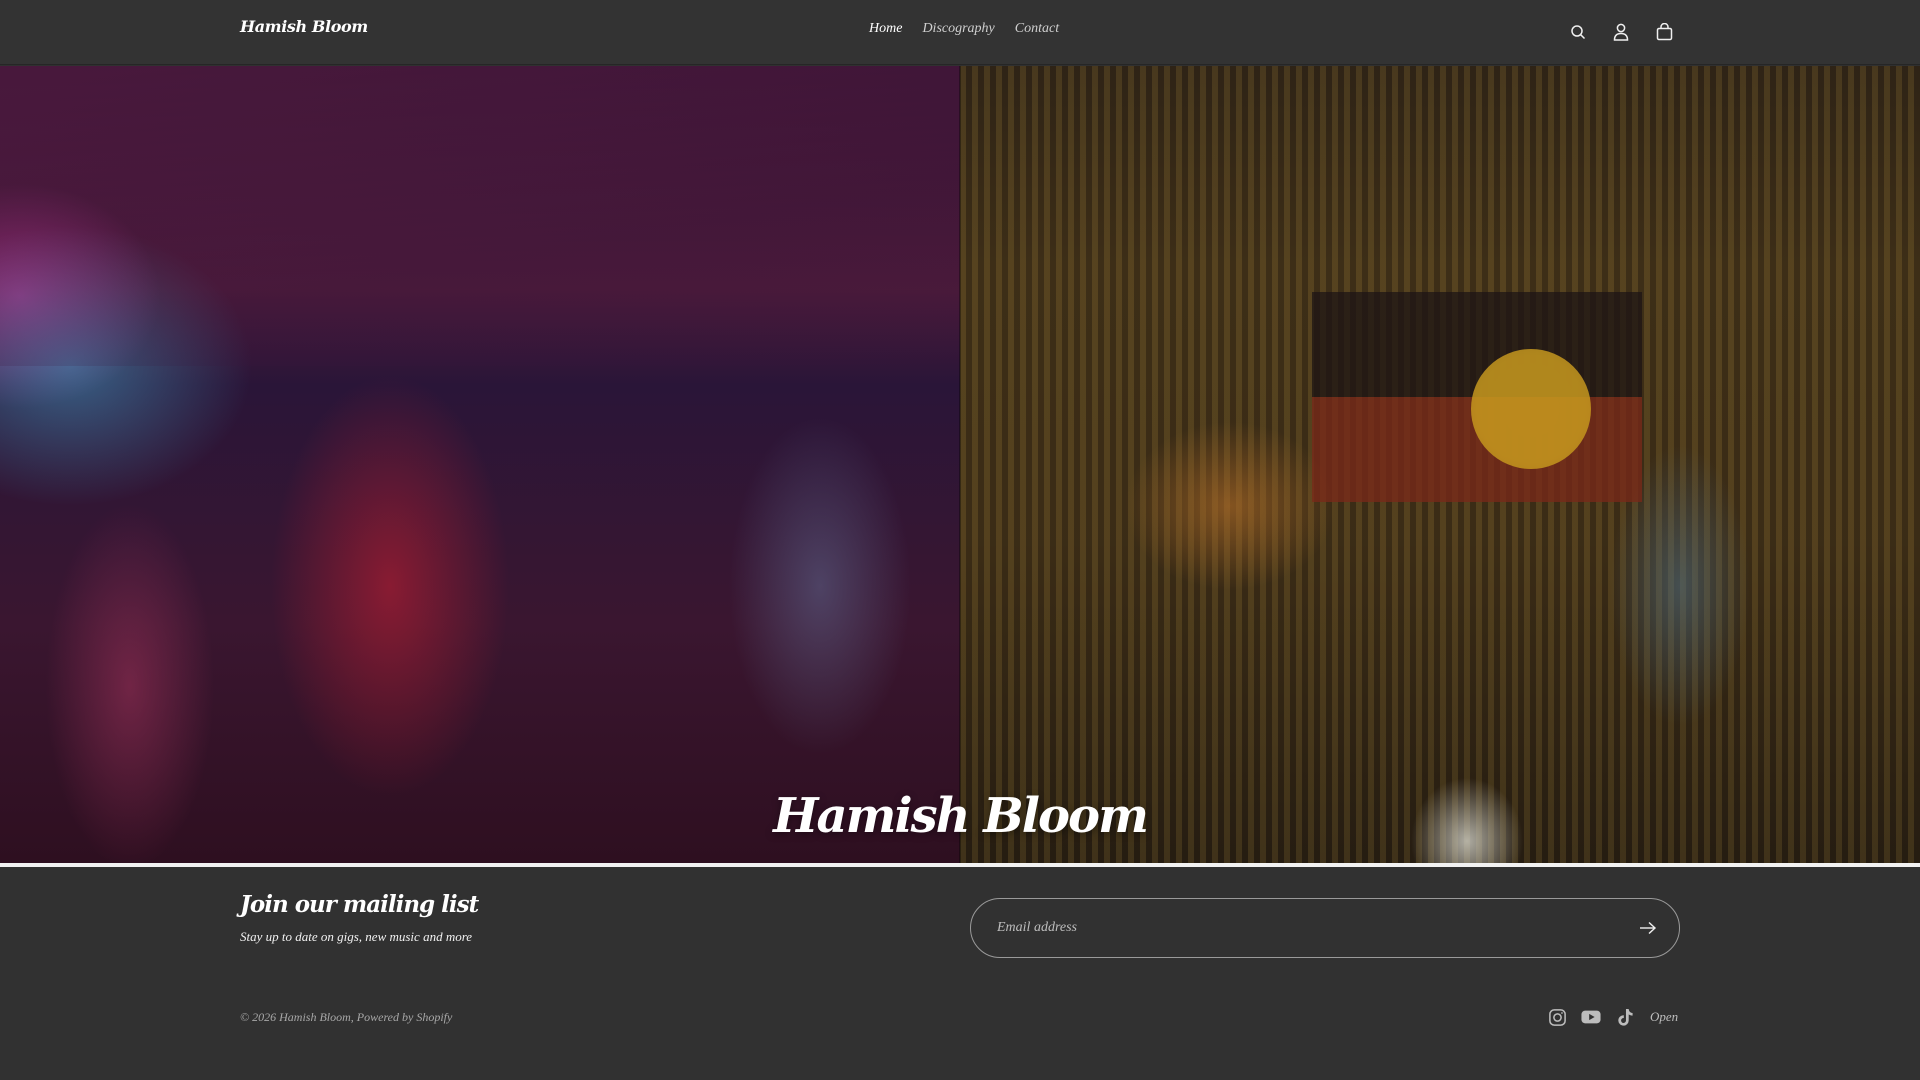 The image size is (1920, 1080). Describe the element at coordinates (1648, 928) in the screenshot. I see `arrow-right-icon` at that location.